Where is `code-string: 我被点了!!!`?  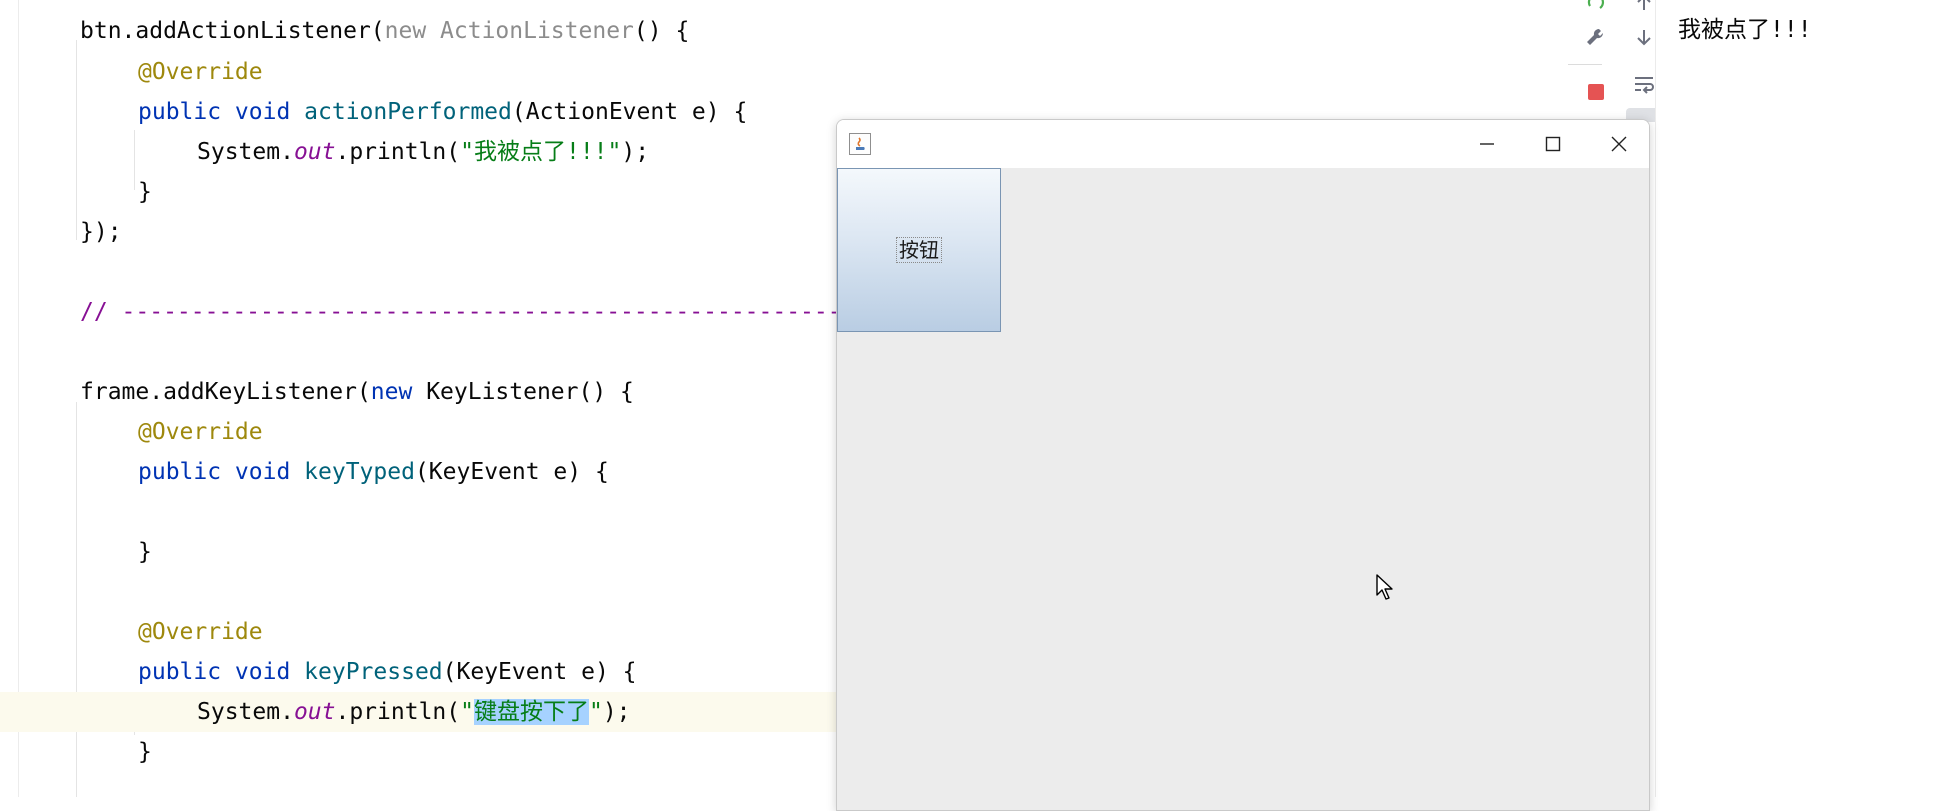 code-string: 我被点了!!! is located at coordinates (540, 152).